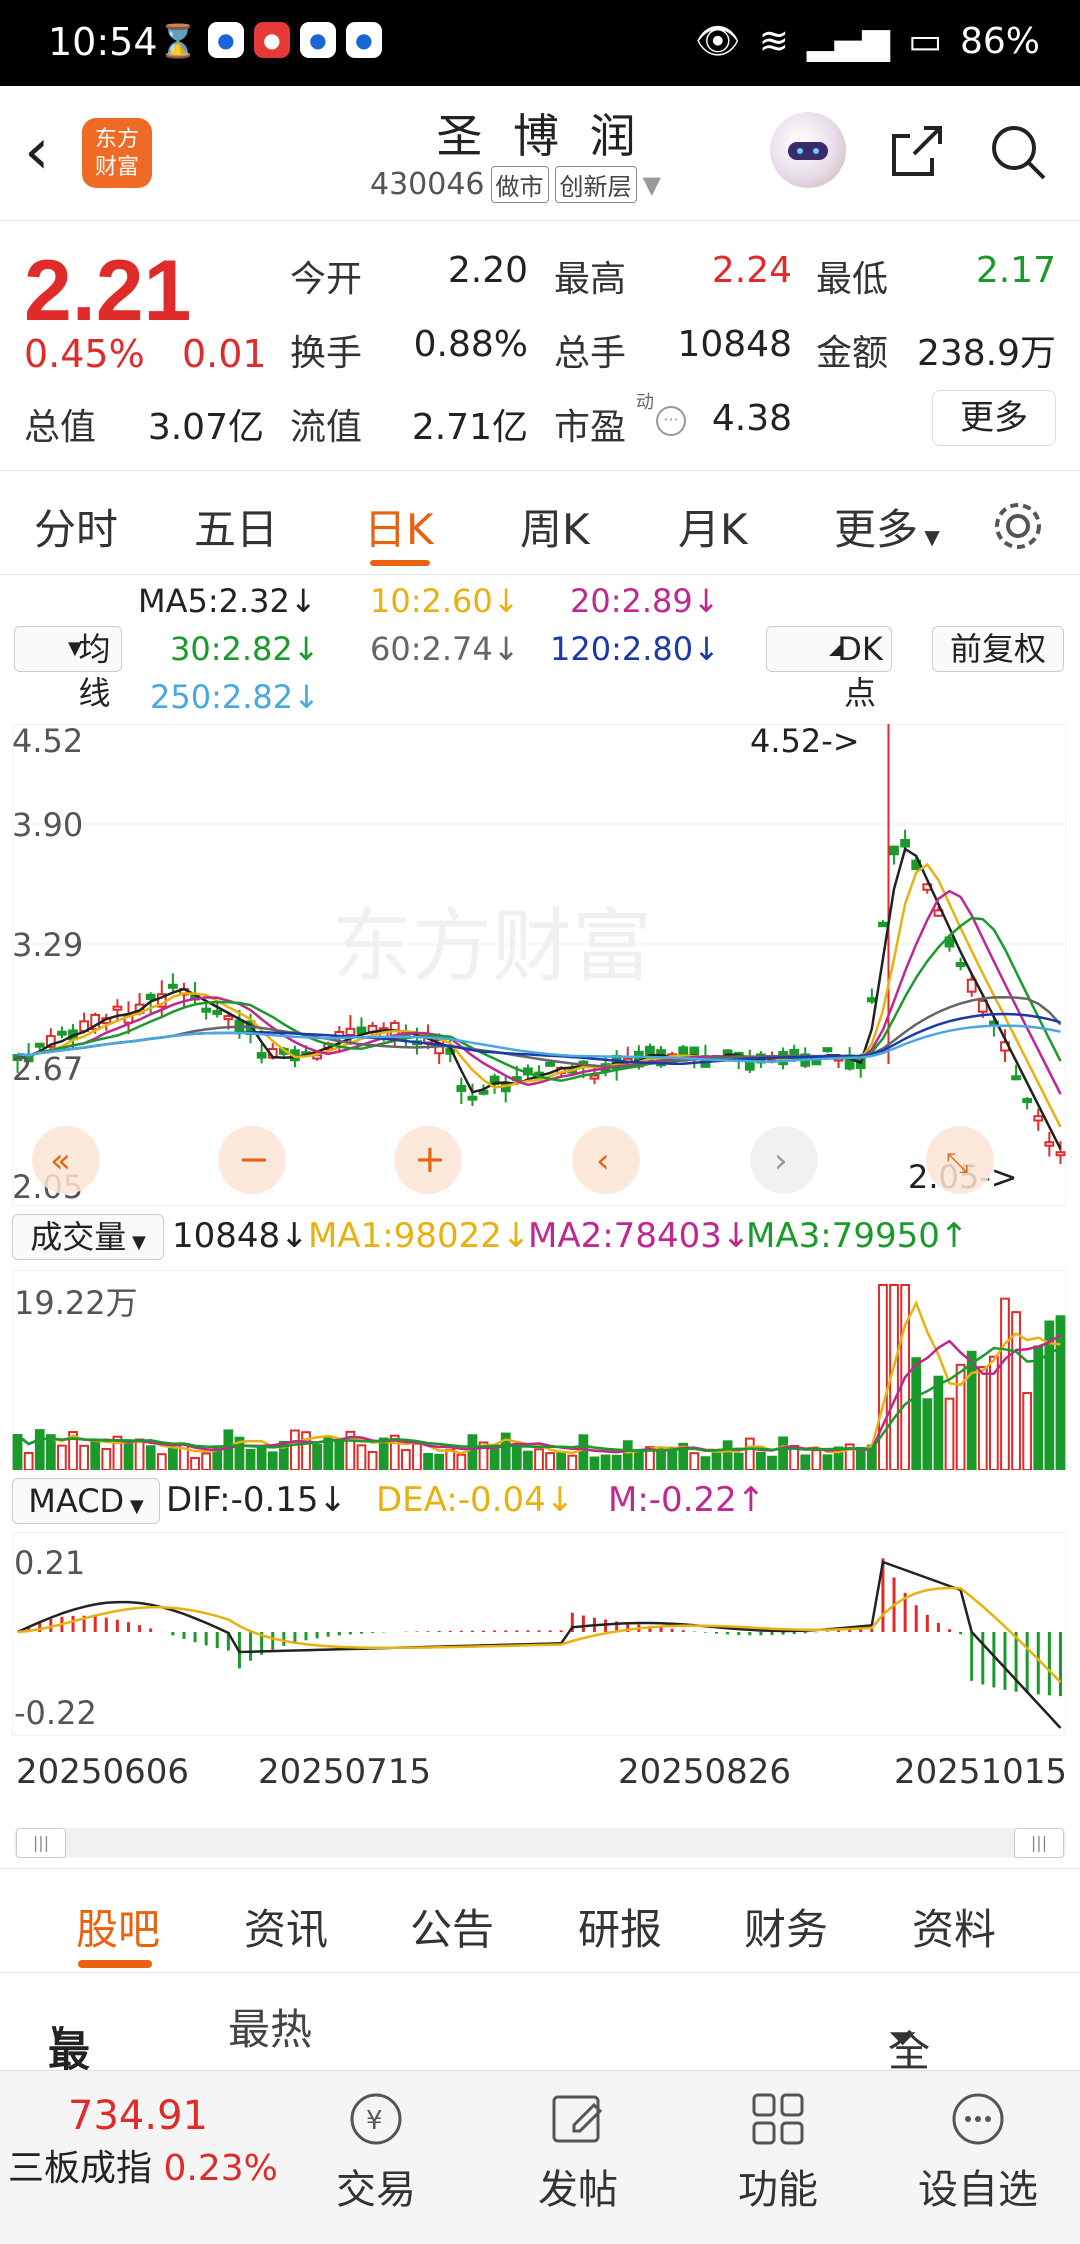 This screenshot has height=2244, width=1080. I want to click on high-label: 最高, so click(590, 279).